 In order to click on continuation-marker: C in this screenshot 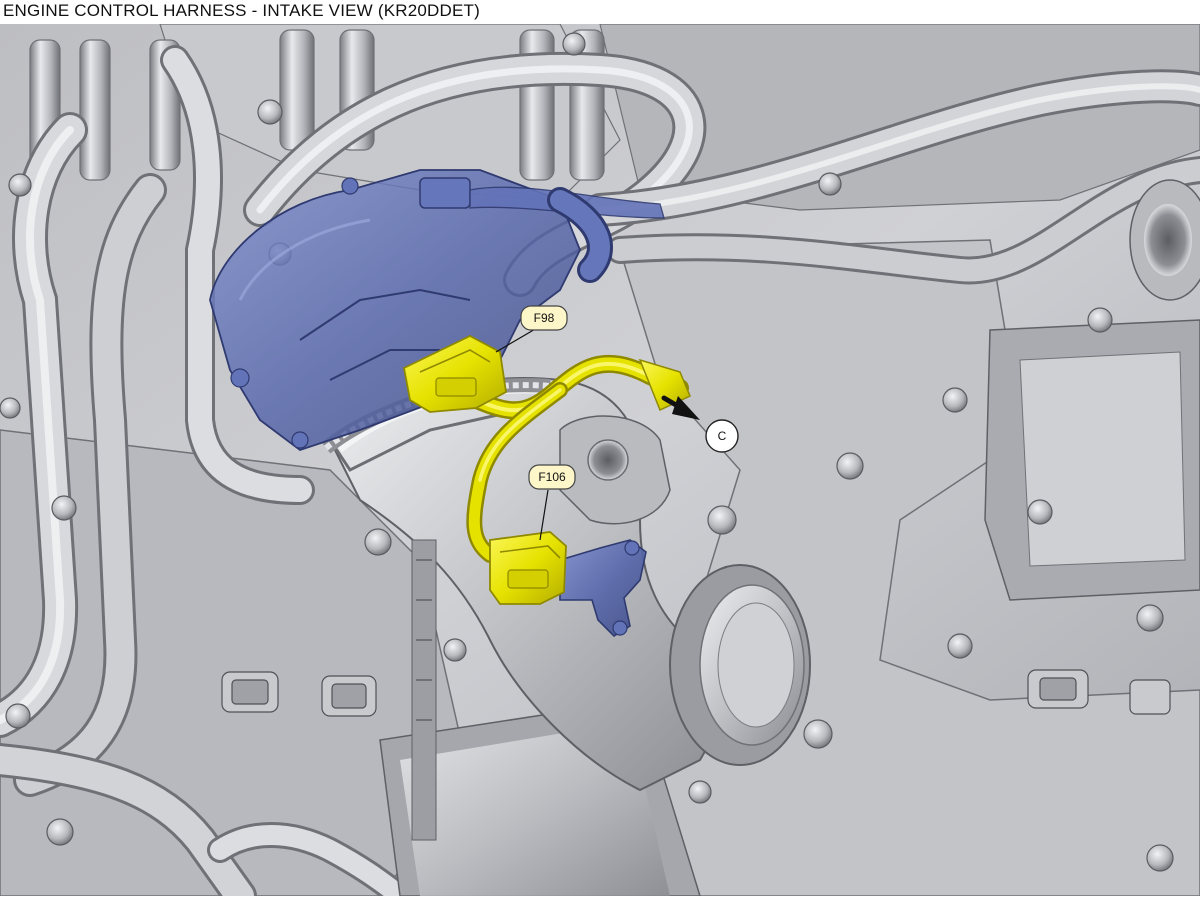, I will do `click(722, 436)`.